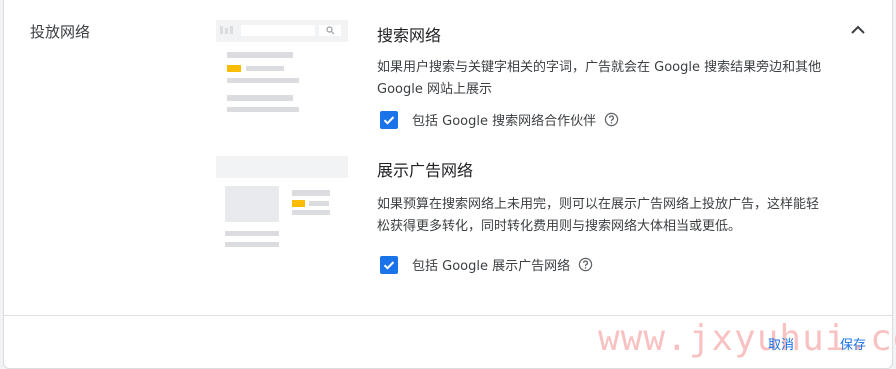 The height and width of the screenshot is (369, 896). I want to click on footer-divider, so click(448, 315).